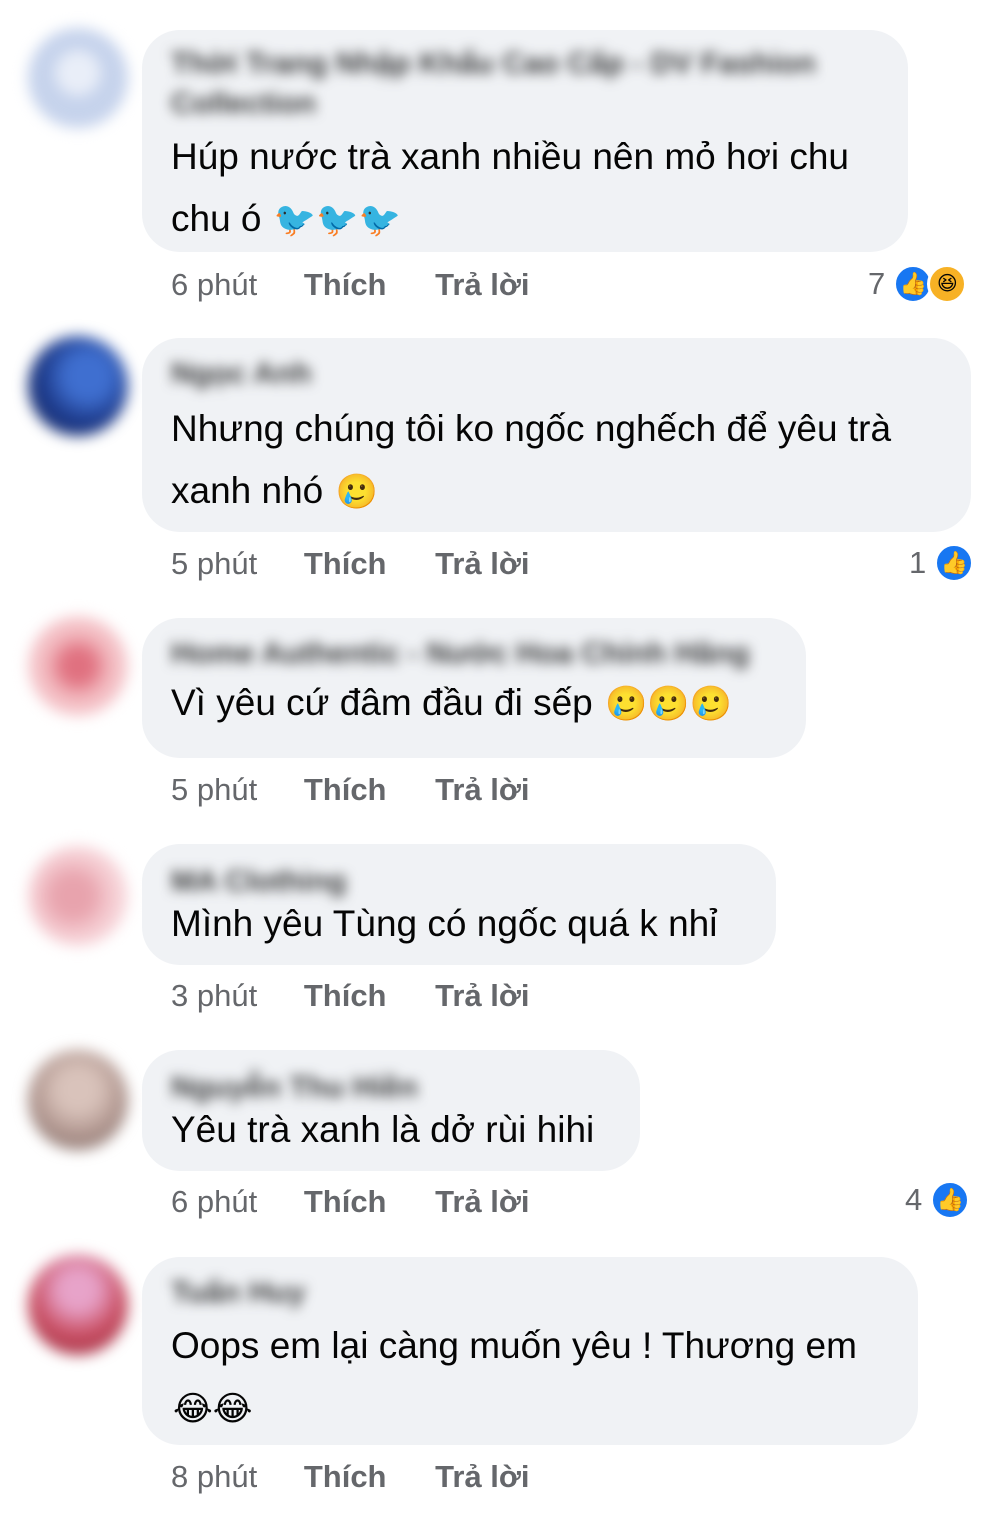  What do you see at coordinates (356, 492) in the screenshot?
I see `smiling-tear-emoji-icon: 🥲` at bounding box center [356, 492].